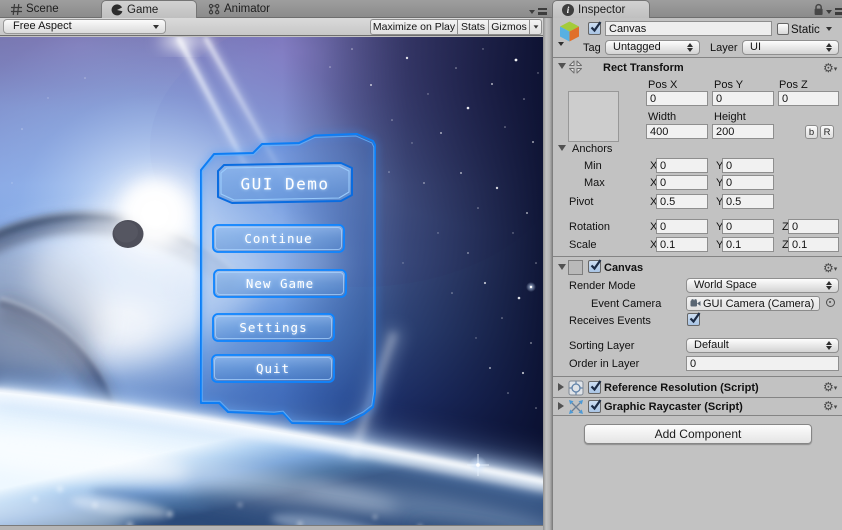 This screenshot has height=530, width=842. What do you see at coordinates (729, 85) in the screenshot?
I see `pos-y-label: Pos Y` at bounding box center [729, 85].